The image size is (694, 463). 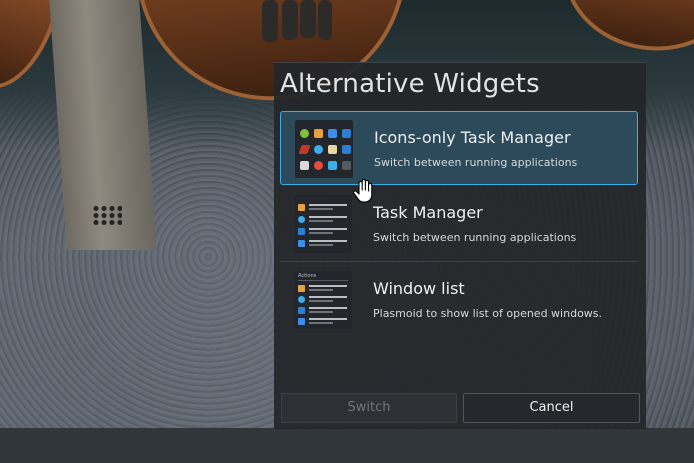 I want to click on widget-item-description: Plasmoid to show list of opened windows., so click(x=488, y=313).